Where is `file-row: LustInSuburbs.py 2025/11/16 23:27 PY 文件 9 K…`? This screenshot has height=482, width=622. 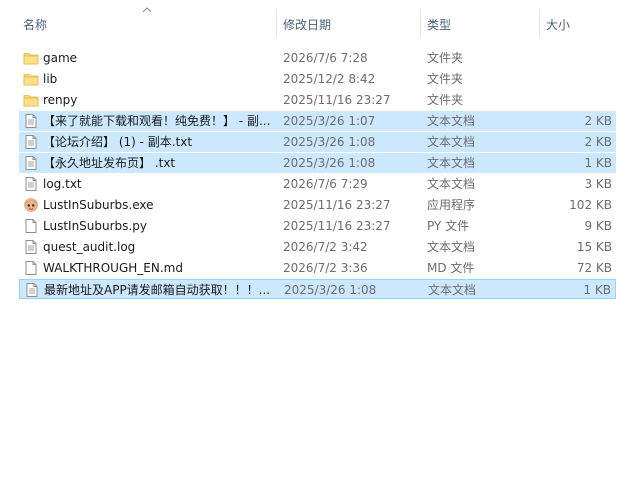 file-row: LustInSuburbs.py 2025/11/16 23:27 PY 文件 9 K… is located at coordinates (317, 226).